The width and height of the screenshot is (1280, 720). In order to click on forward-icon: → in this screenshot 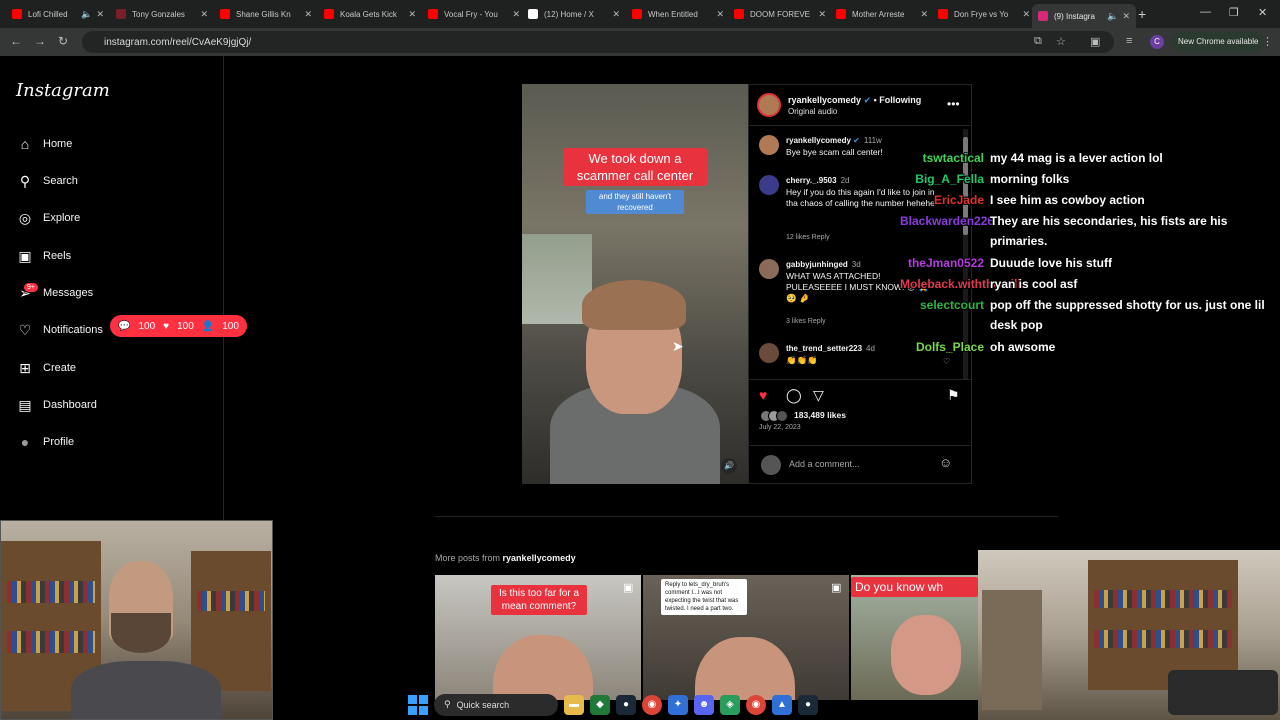, I will do `click(40, 41)`.